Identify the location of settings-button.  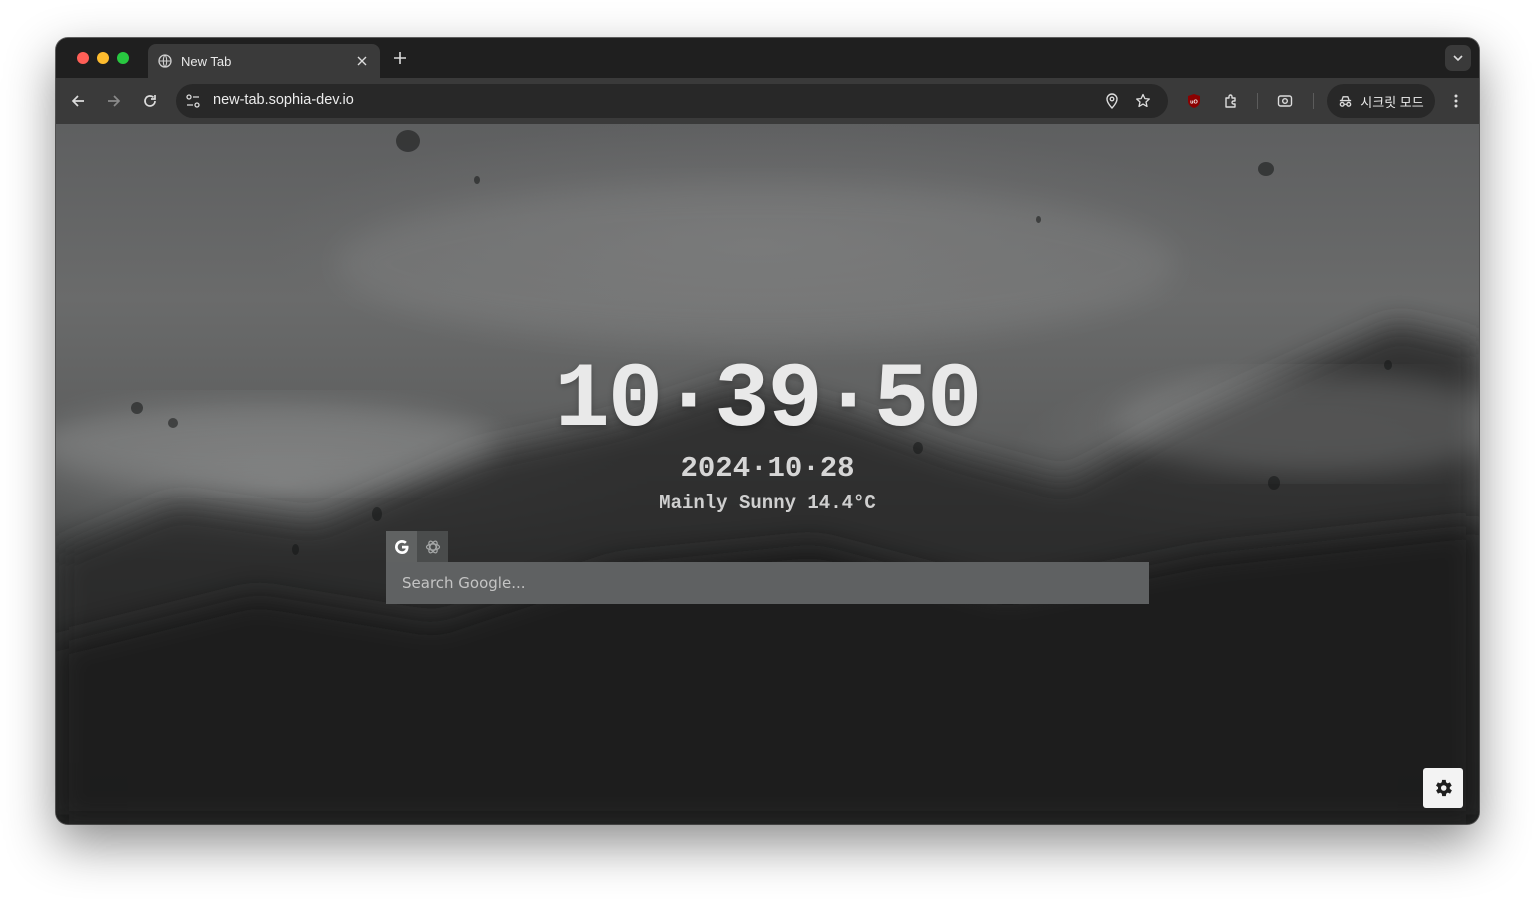
(1443, 788).